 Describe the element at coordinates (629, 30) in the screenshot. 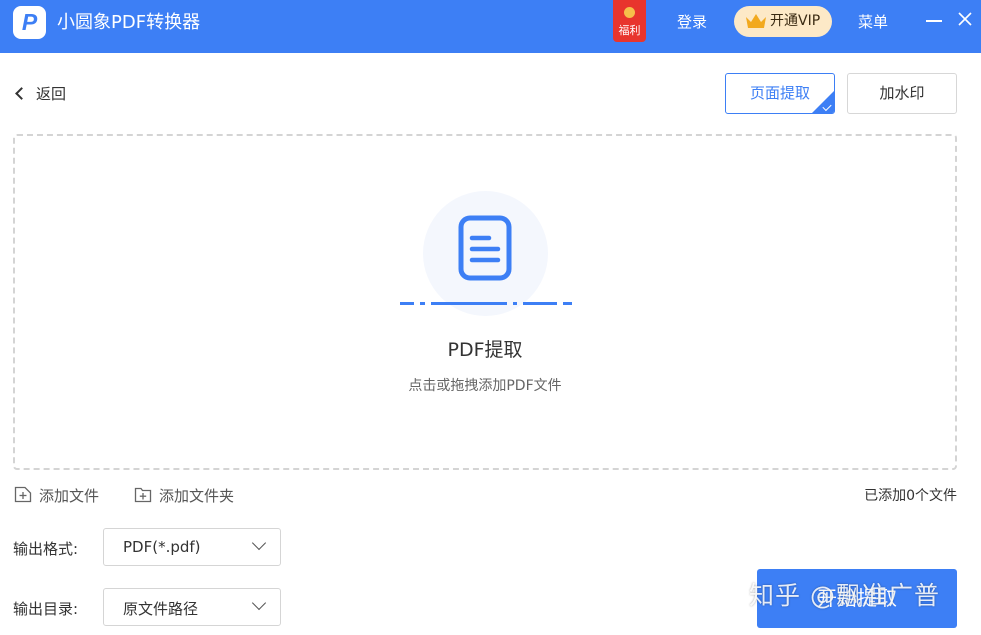

I see `gift-label: 福利` at that location.